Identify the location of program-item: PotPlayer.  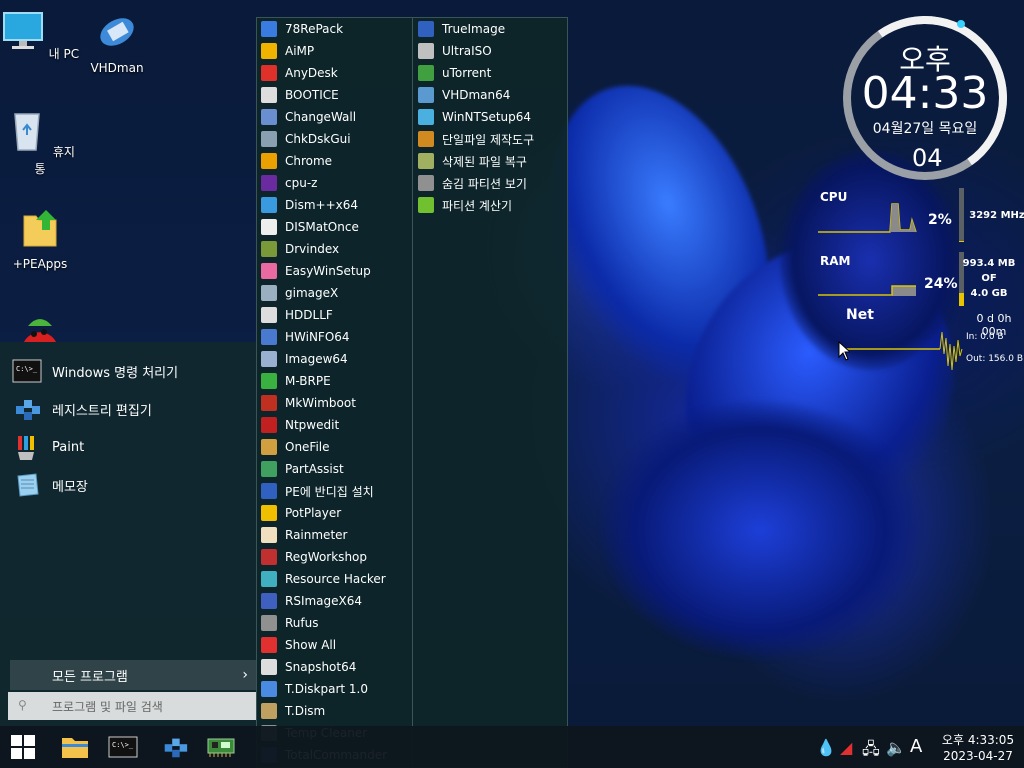
(334, 513).